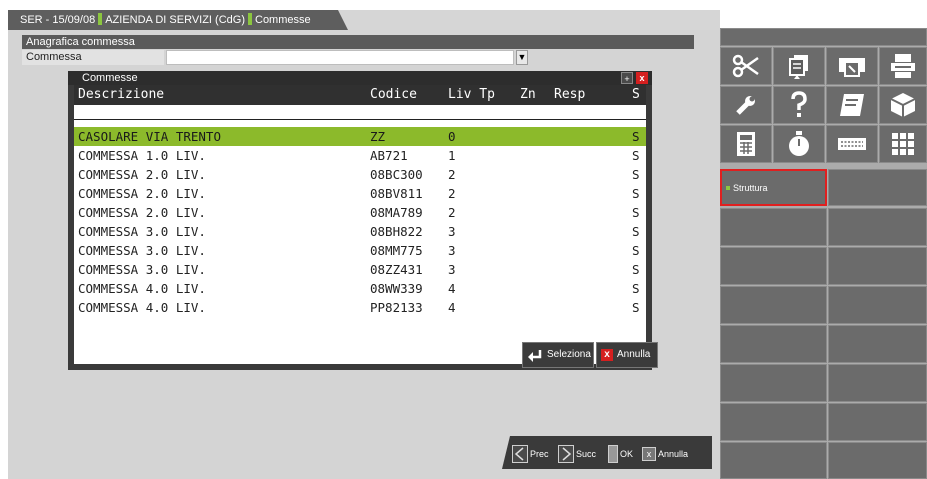  I want to click on bullet-icon, so click(728, 187).